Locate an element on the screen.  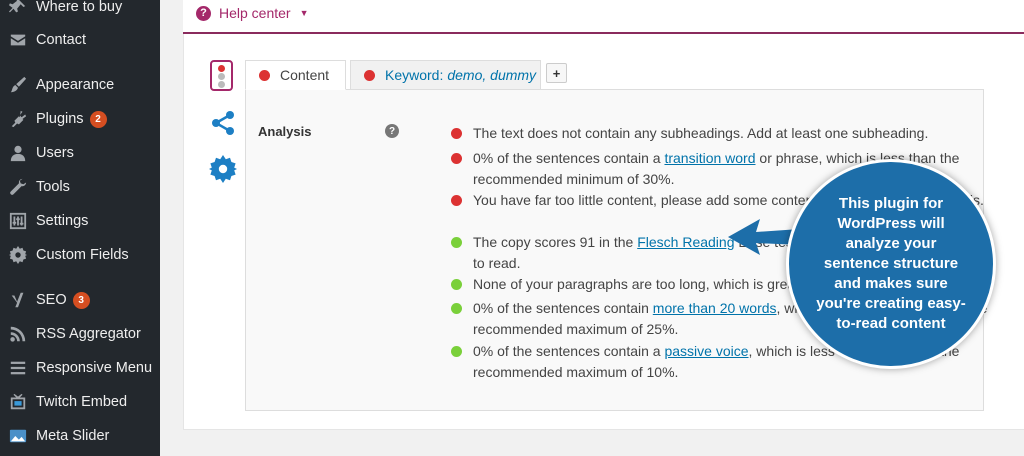
help-center-toggle: ? Help center ▼ is located at coordinates (252, 13).